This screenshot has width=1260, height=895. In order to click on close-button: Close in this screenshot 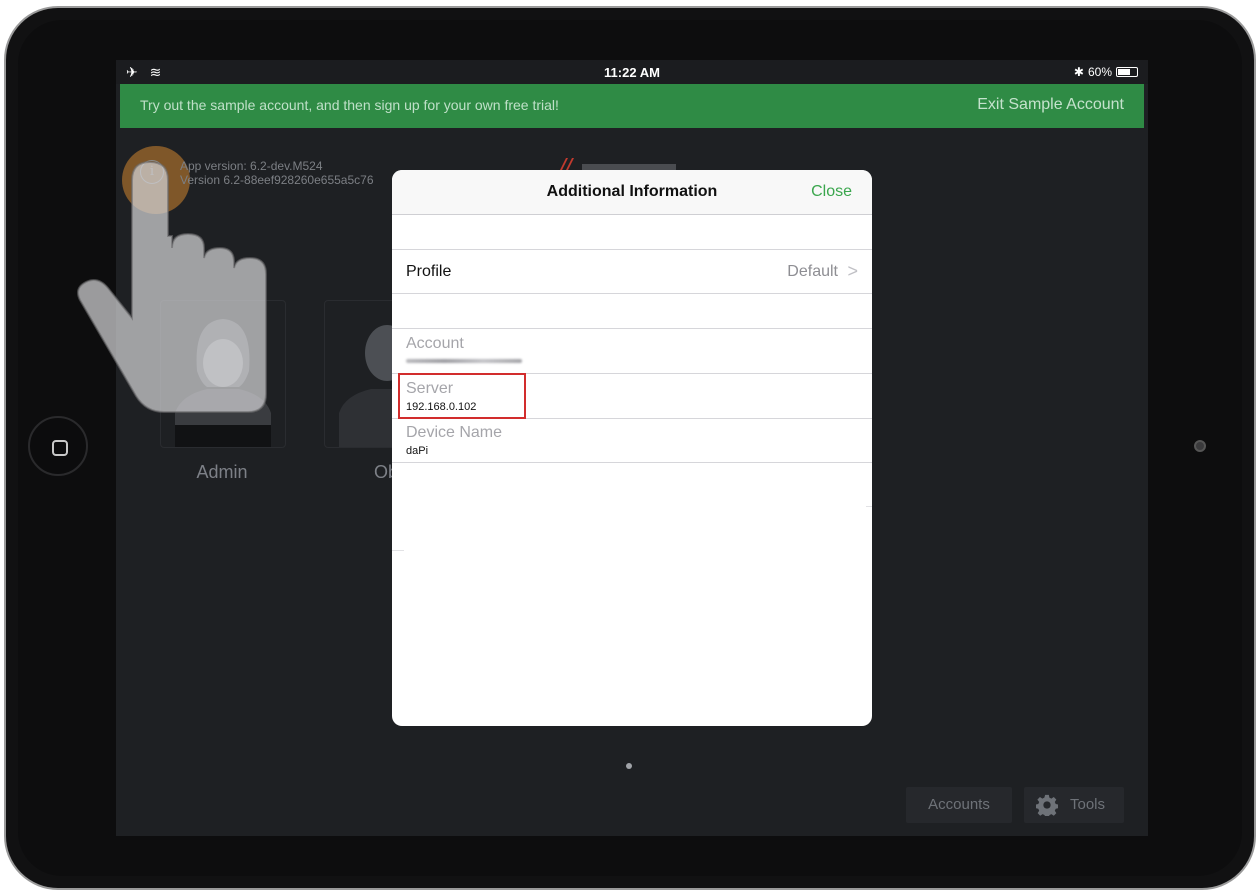, I will do `click(831, 192)`.